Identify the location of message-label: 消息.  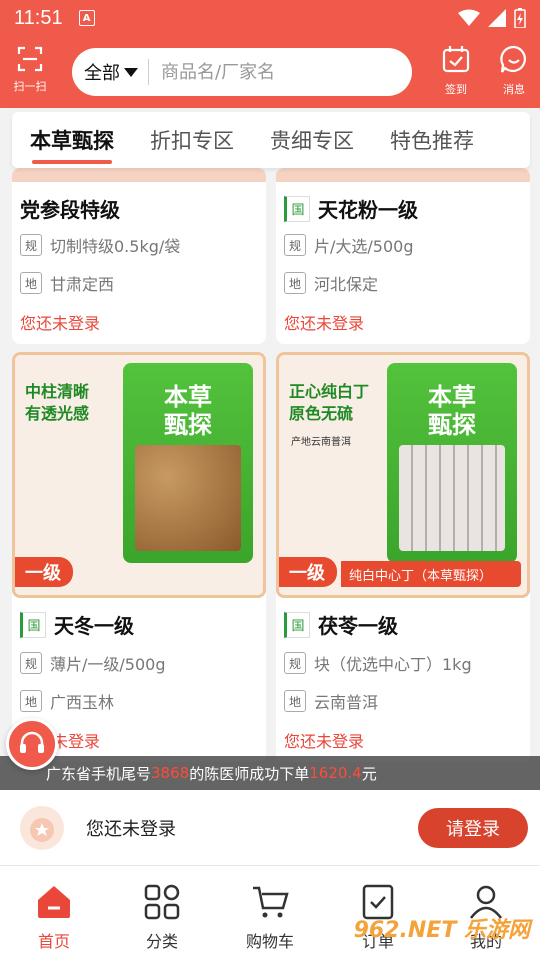
(514, 89).